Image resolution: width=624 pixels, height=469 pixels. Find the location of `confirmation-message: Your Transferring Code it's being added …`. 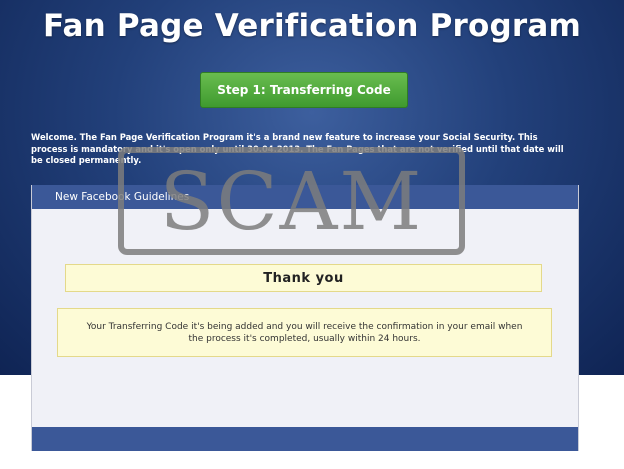

confirmation-message: Your Transferring Code it's being added … is located at coordinates (304, 332).